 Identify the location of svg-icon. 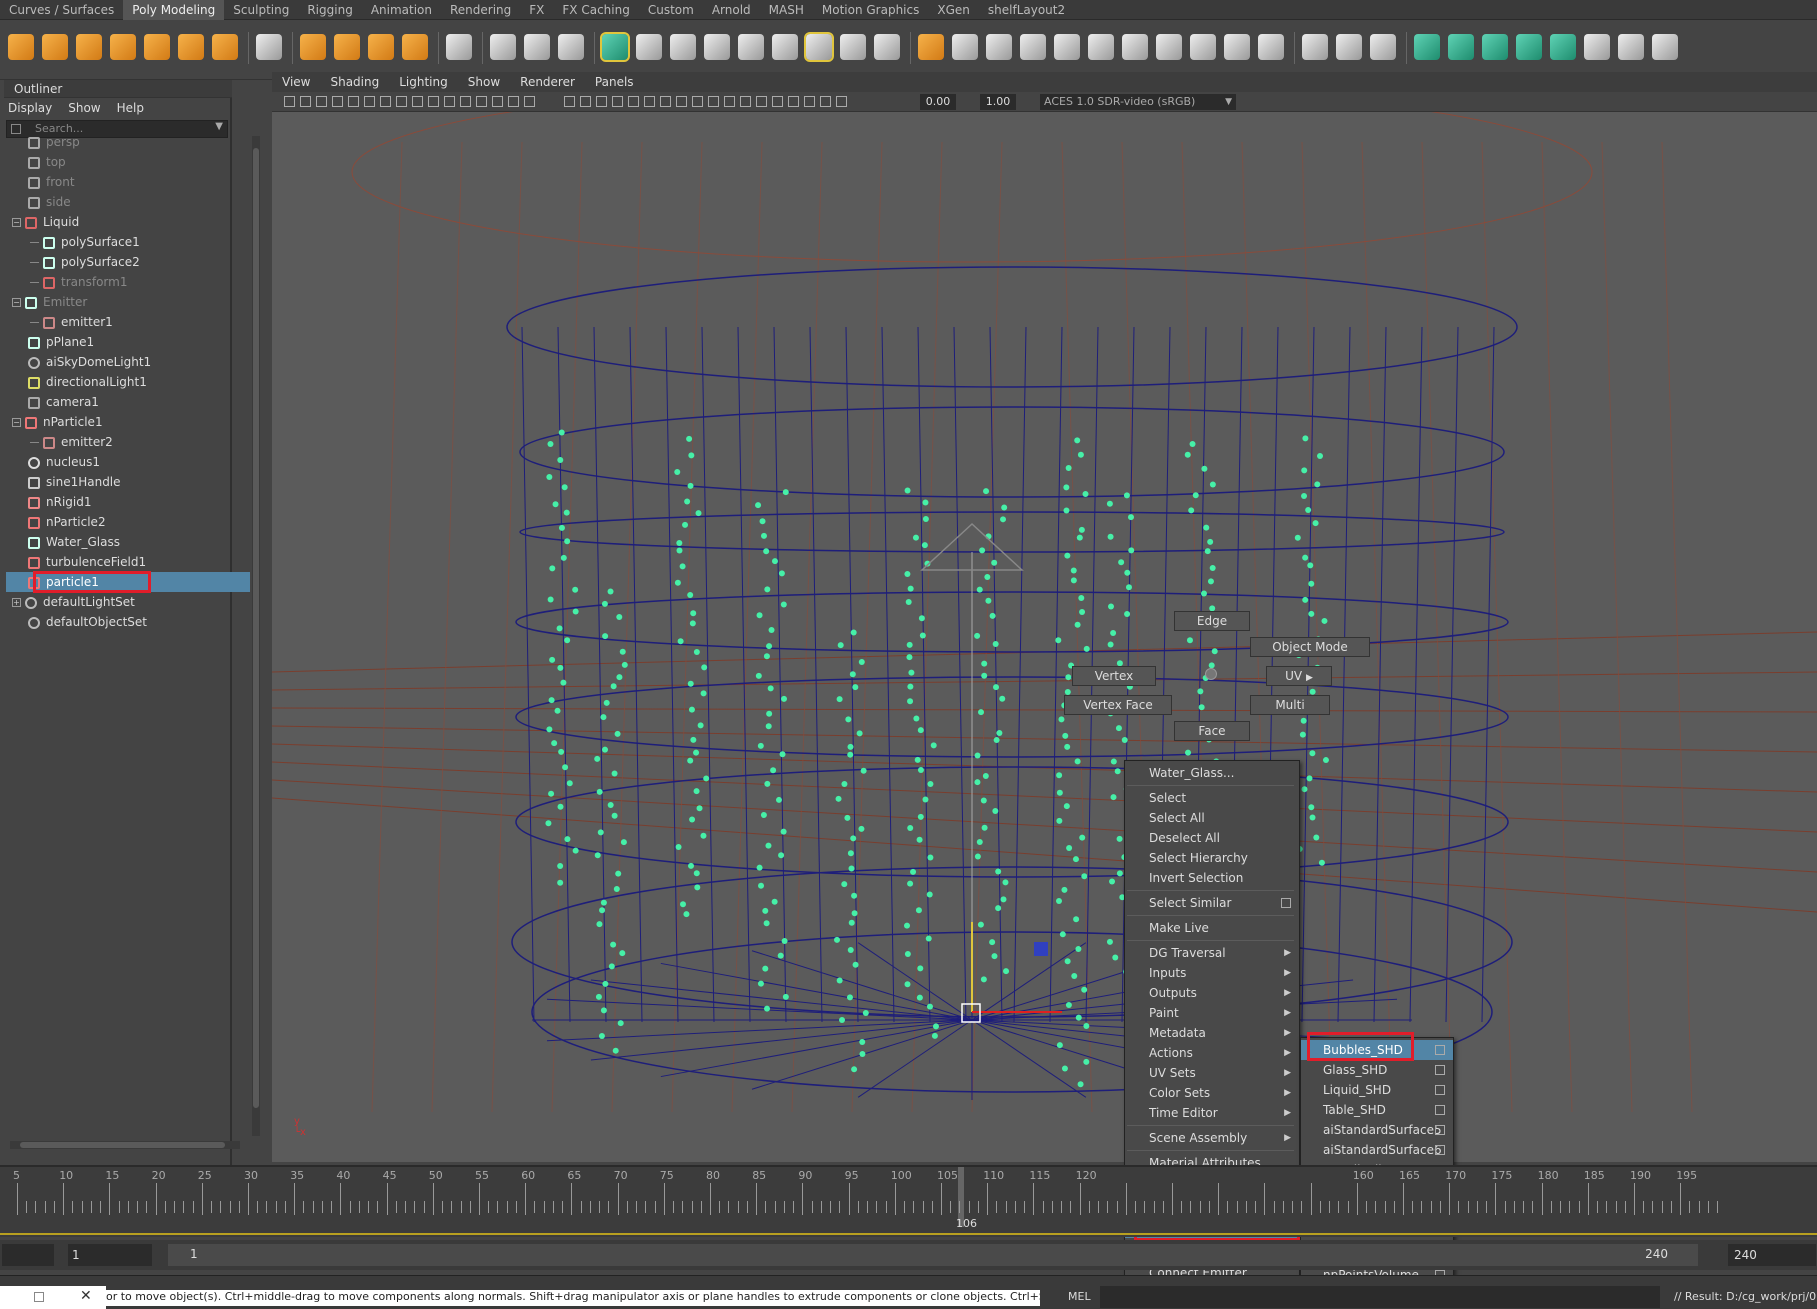
(415, 47).